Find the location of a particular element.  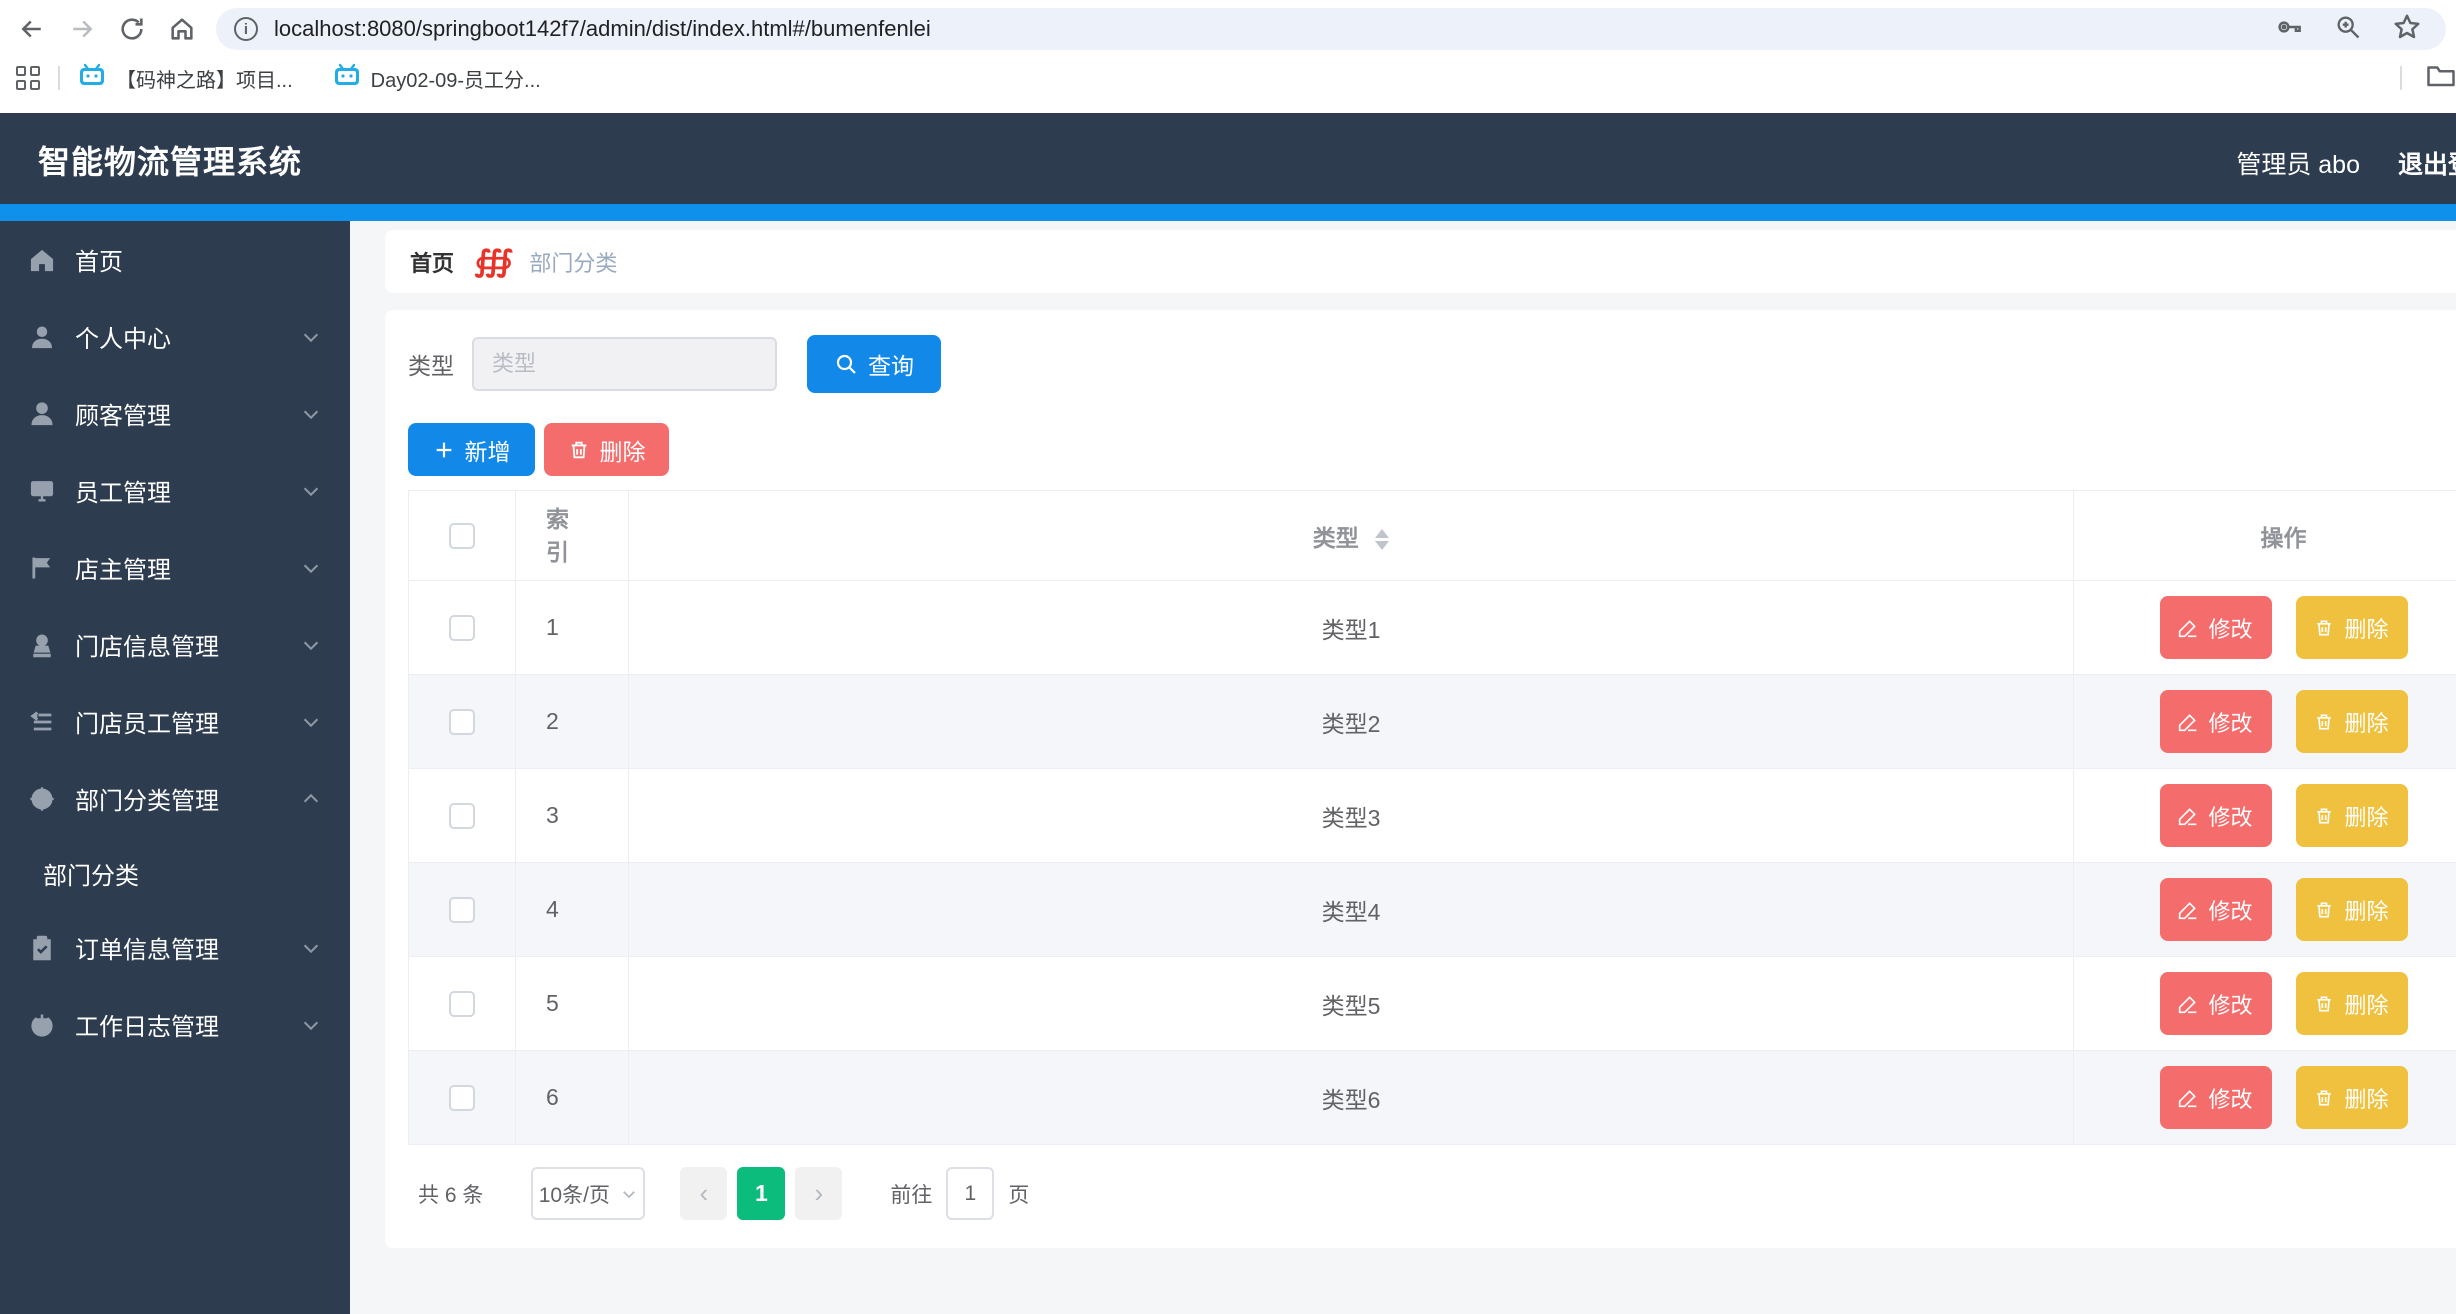

forward-icon is located at coordinates (82, 29).